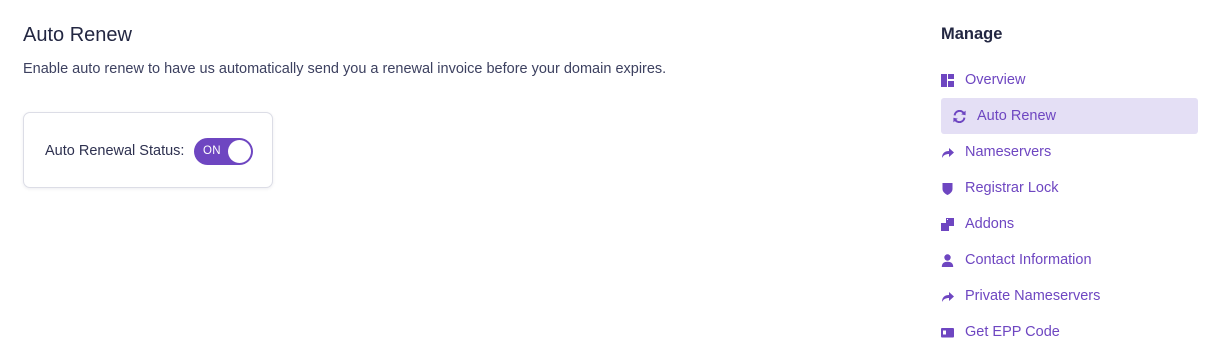 Image resolution: width=1210 pixels, height=361 pixels. Describe the element at coordinates (223, 151) in the screenshot. I see `auto-renewal-toggle: ON` at that location.